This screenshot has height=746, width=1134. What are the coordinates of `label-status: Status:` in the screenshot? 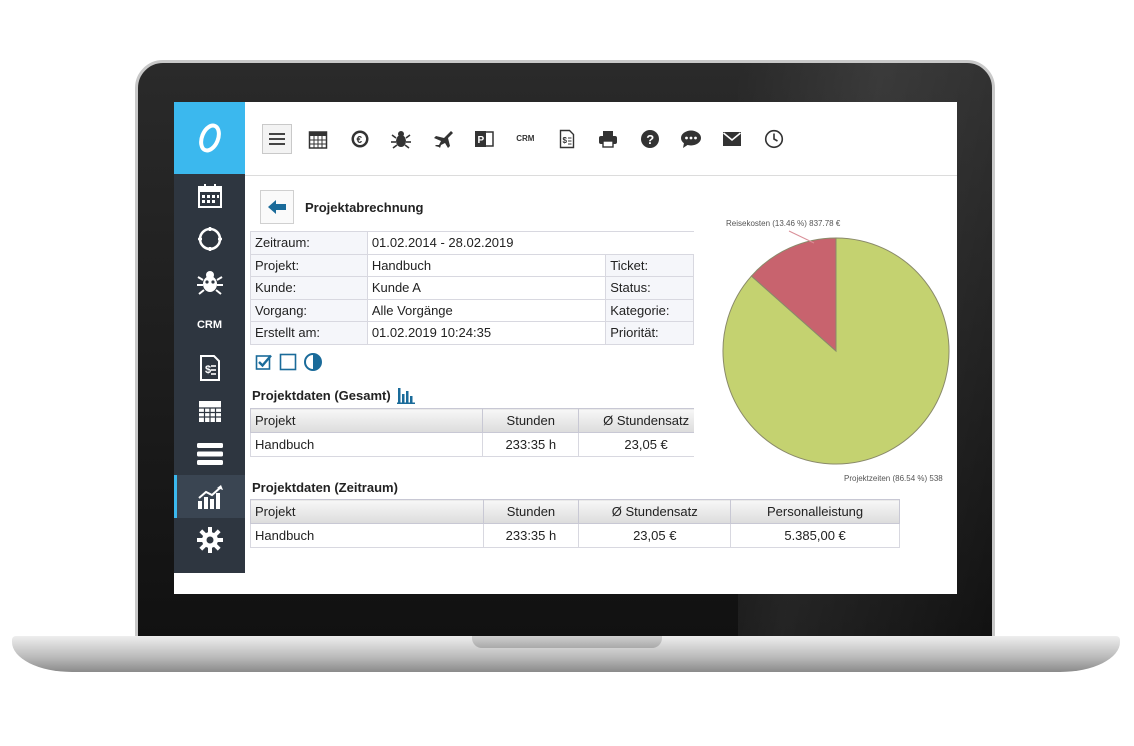 It's located at (650, 288).